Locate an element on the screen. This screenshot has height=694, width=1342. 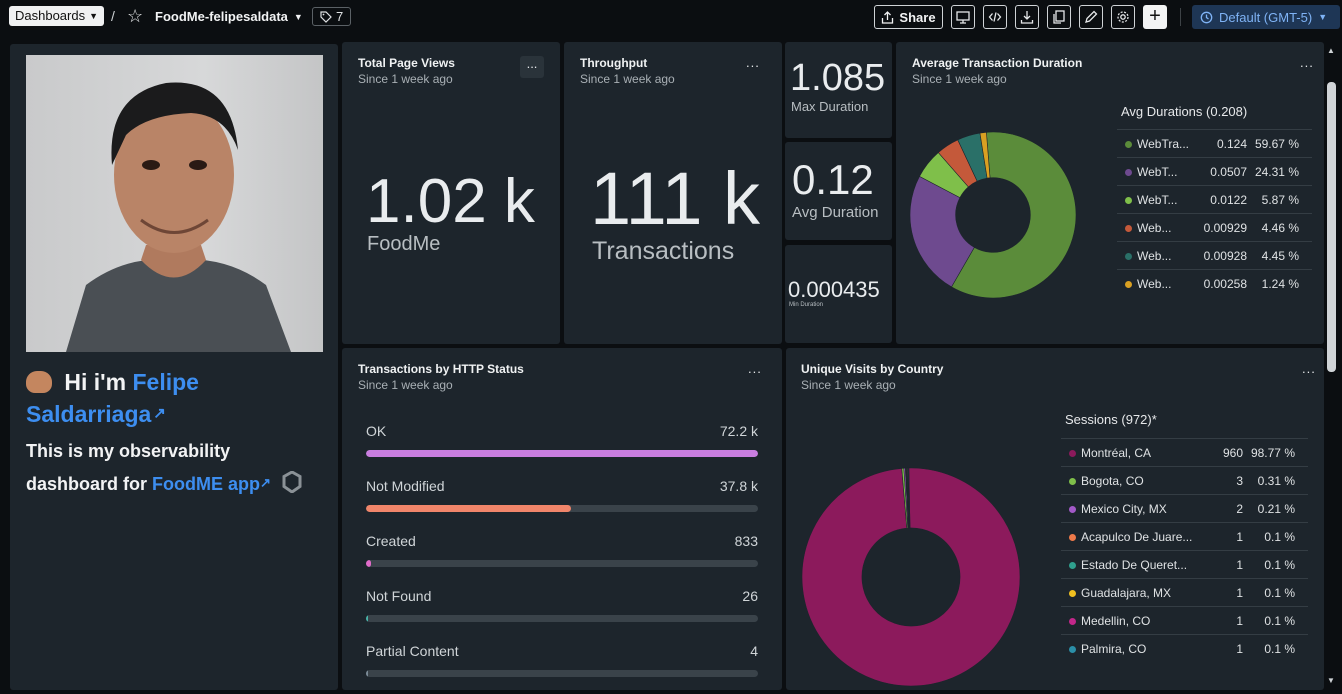
scroll-down-arrow: ▼ is located at coordinates (1331, 680).